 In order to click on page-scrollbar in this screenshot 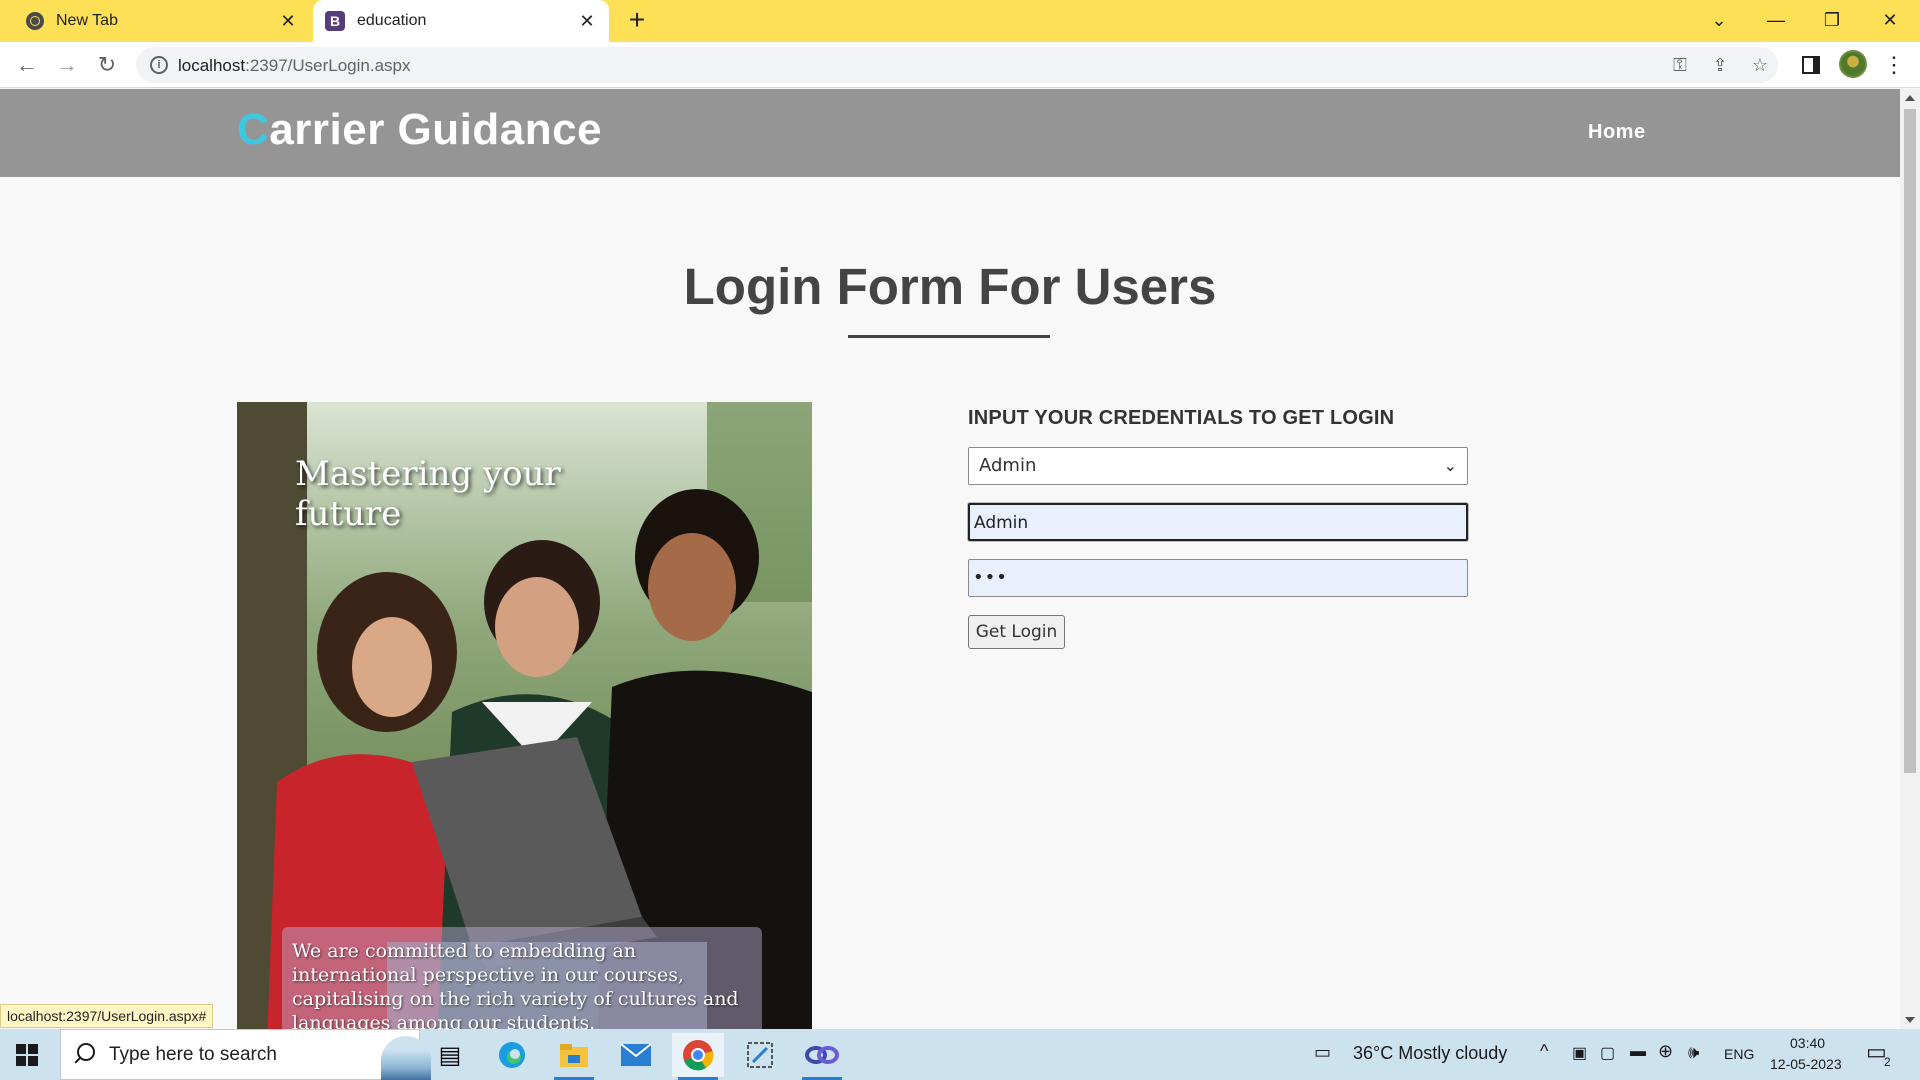, I will do `click(1910, 559)`.